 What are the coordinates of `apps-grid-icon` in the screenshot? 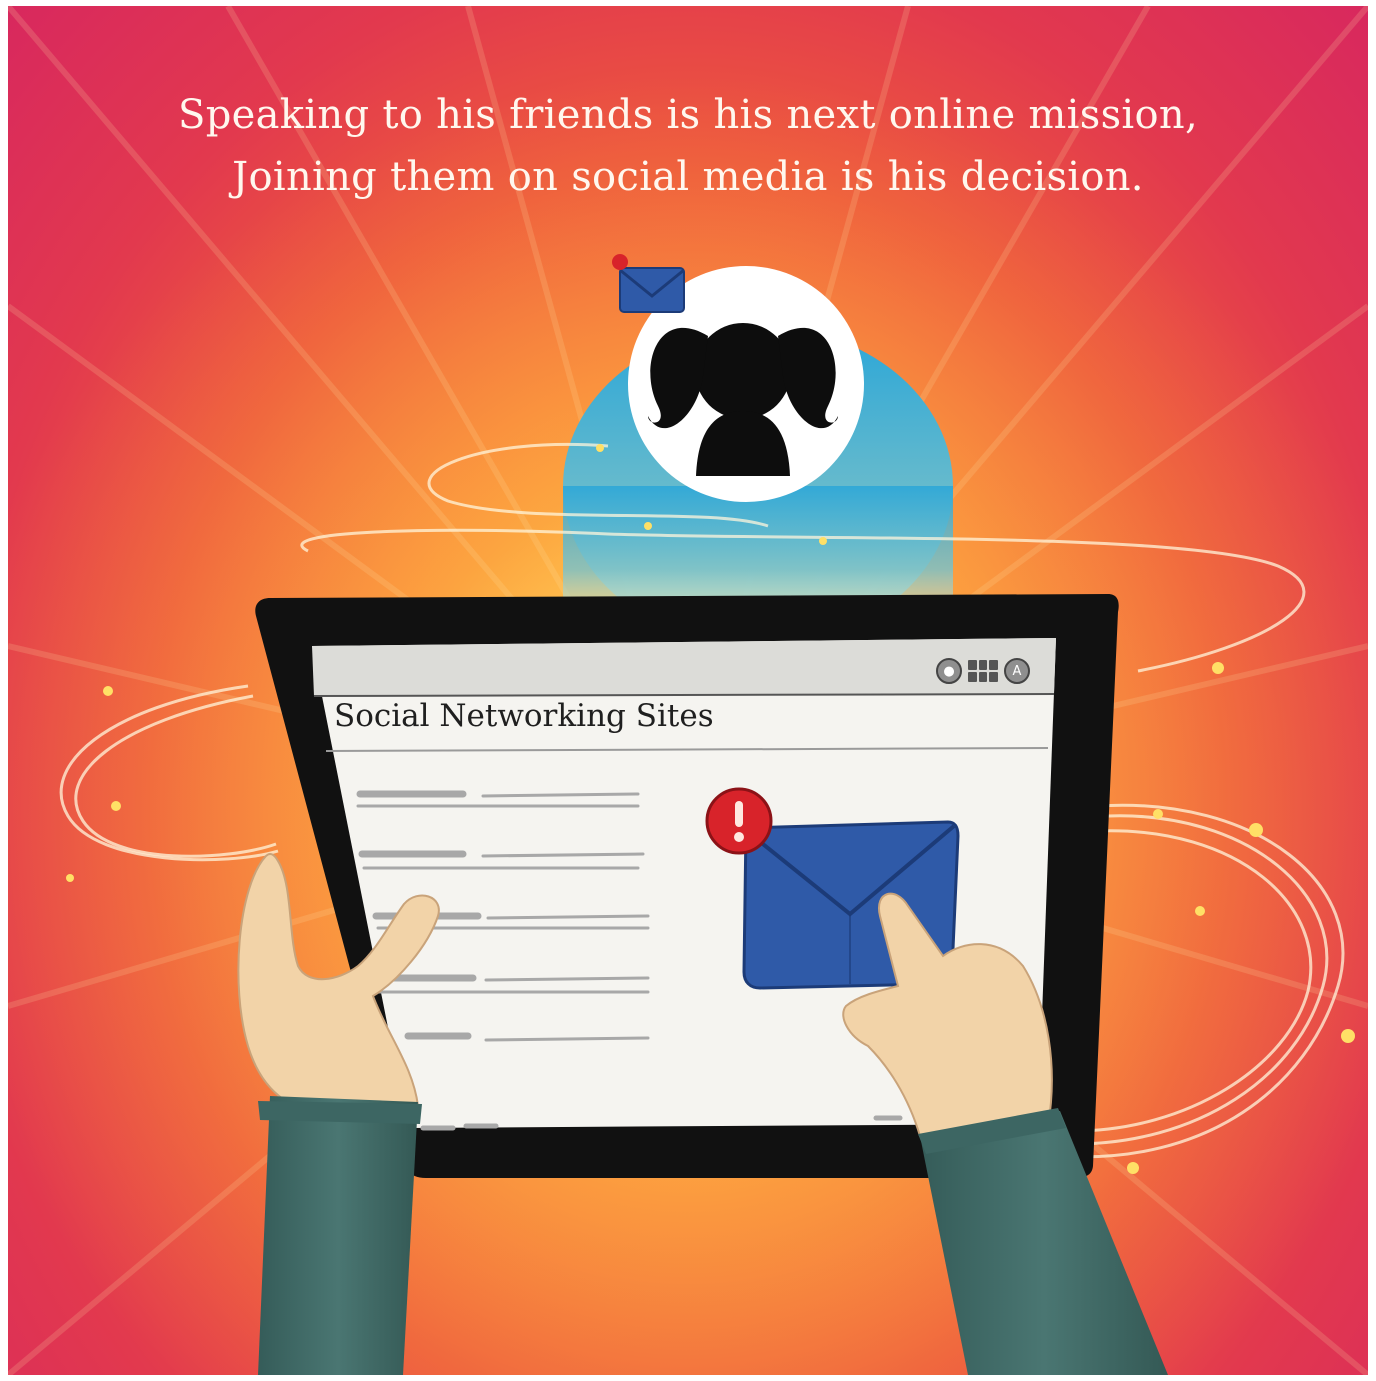 It's located at (983, 671).